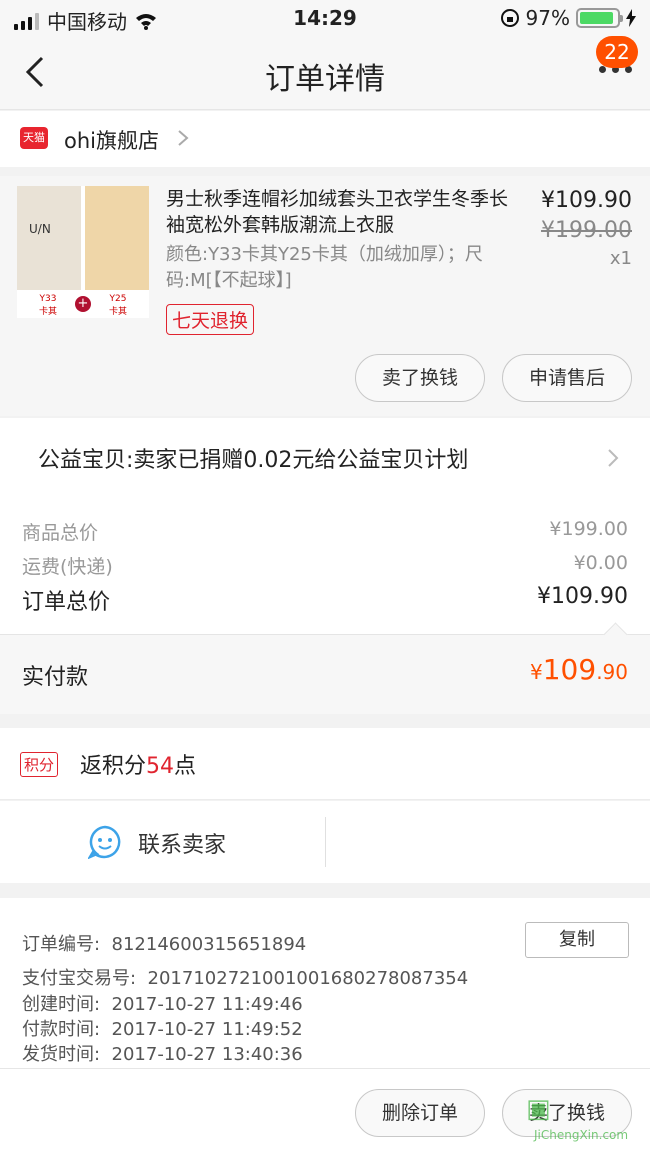 The height and width of the screenshot is (1156, 650). What do you see at coordinates (61, 1029) in the screenshot?
I see `paid-time-label: 付款时间:` at bounding box center [61, 1029].